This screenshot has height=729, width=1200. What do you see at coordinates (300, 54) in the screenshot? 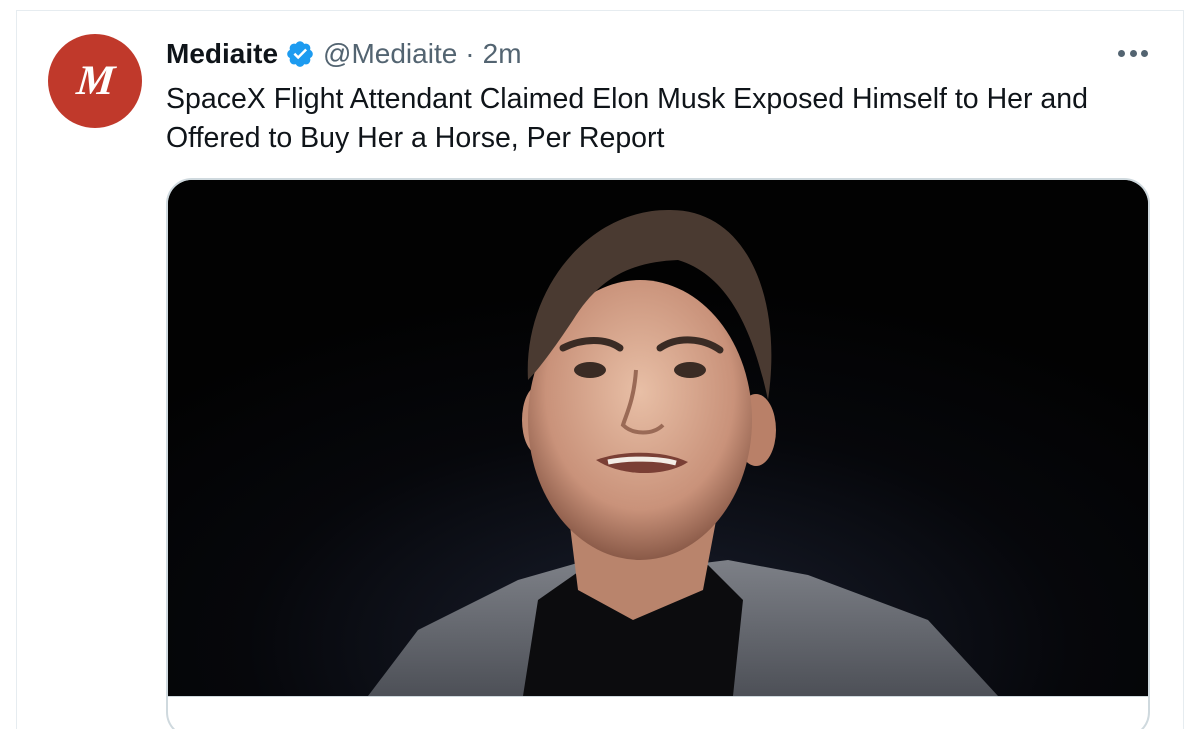
I see `verified-badge-icon` at bounding box center [300, 54].